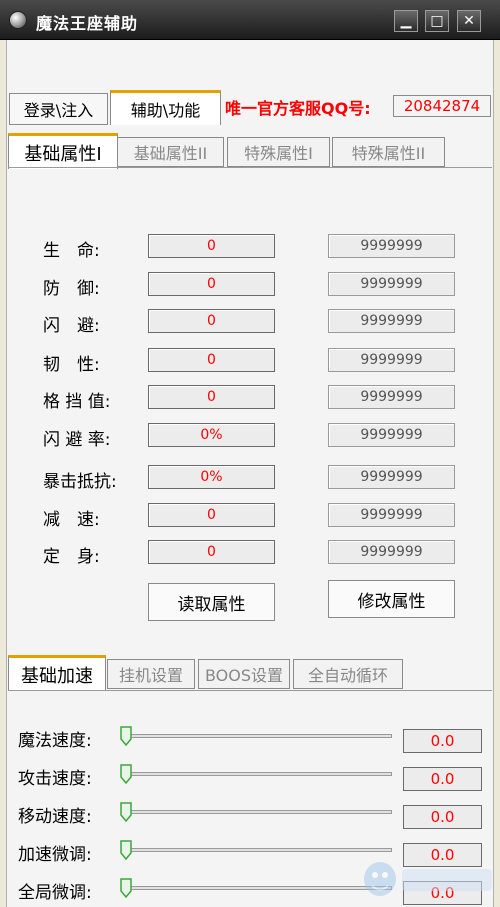 The image size is (500, 907). Describe the element at coordinates (71, 251) in the screenshot. I see `attr-label: 生 命:` at that location.